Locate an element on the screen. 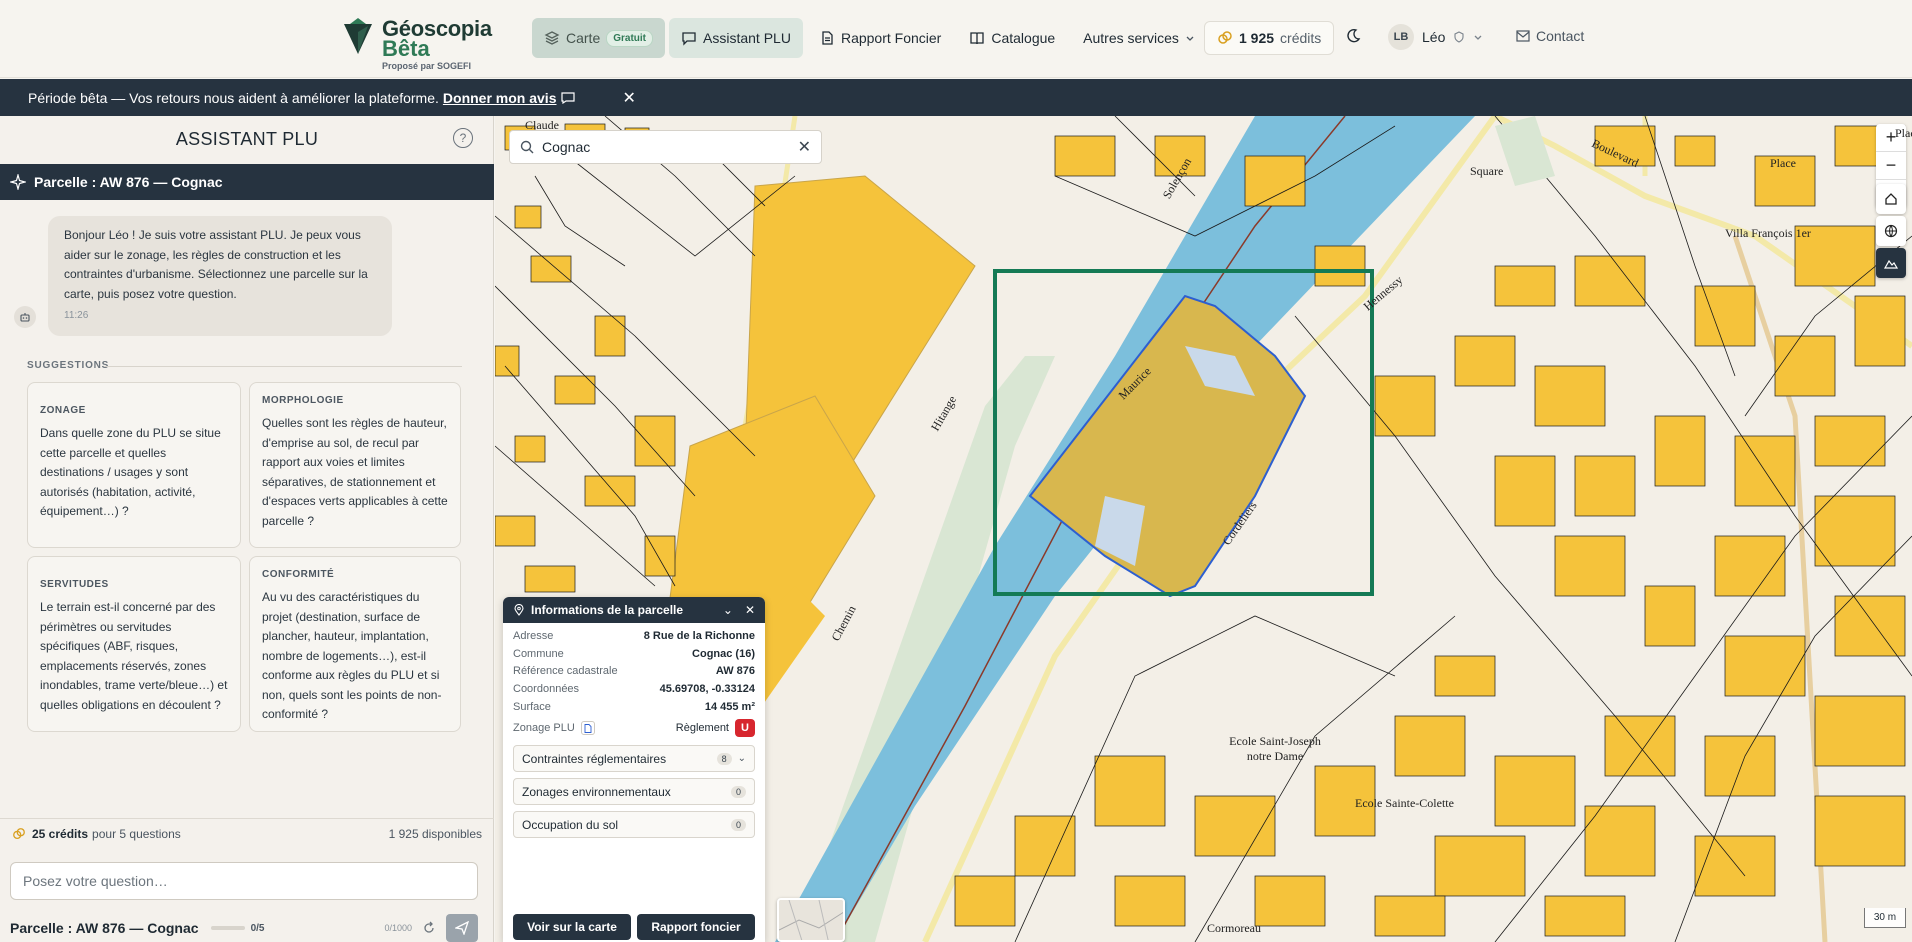 The height and width of the screenshot is (942, 1912). map-label: Place is located at coordinates (1903, 133).